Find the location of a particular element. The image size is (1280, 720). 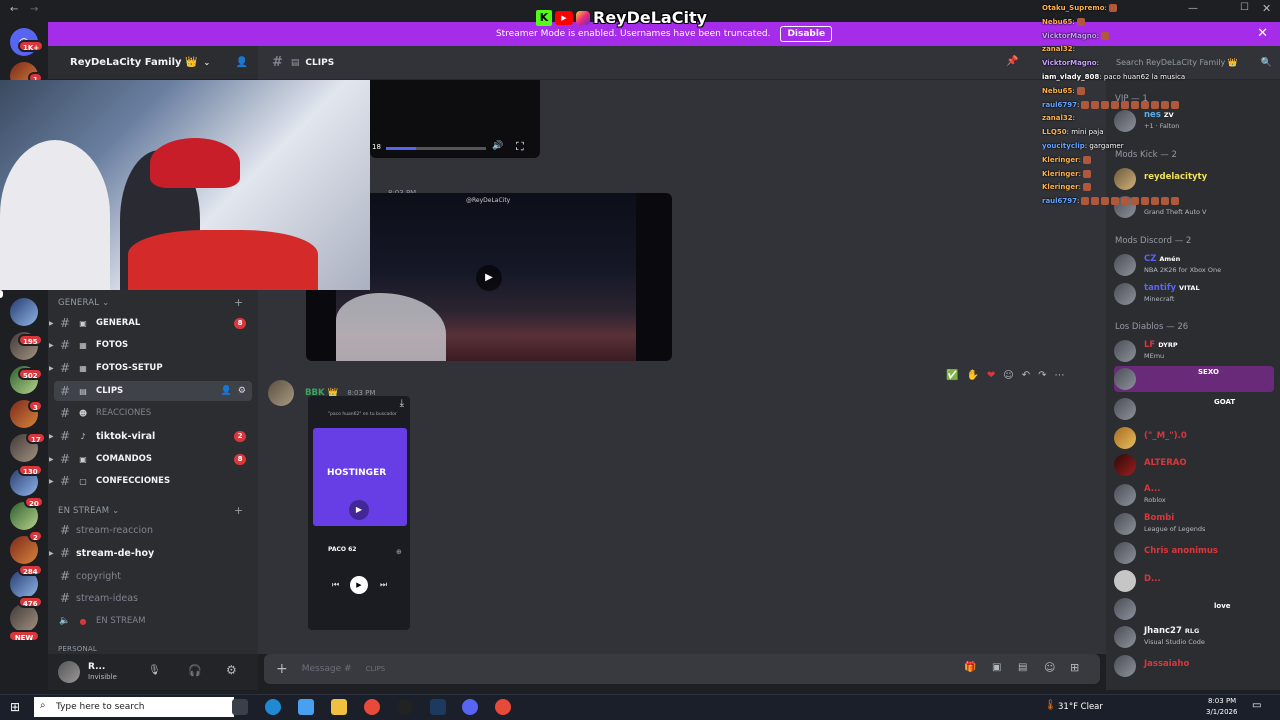

category-general: GENERAL ⌄ + is located at coordinates (150, 302).